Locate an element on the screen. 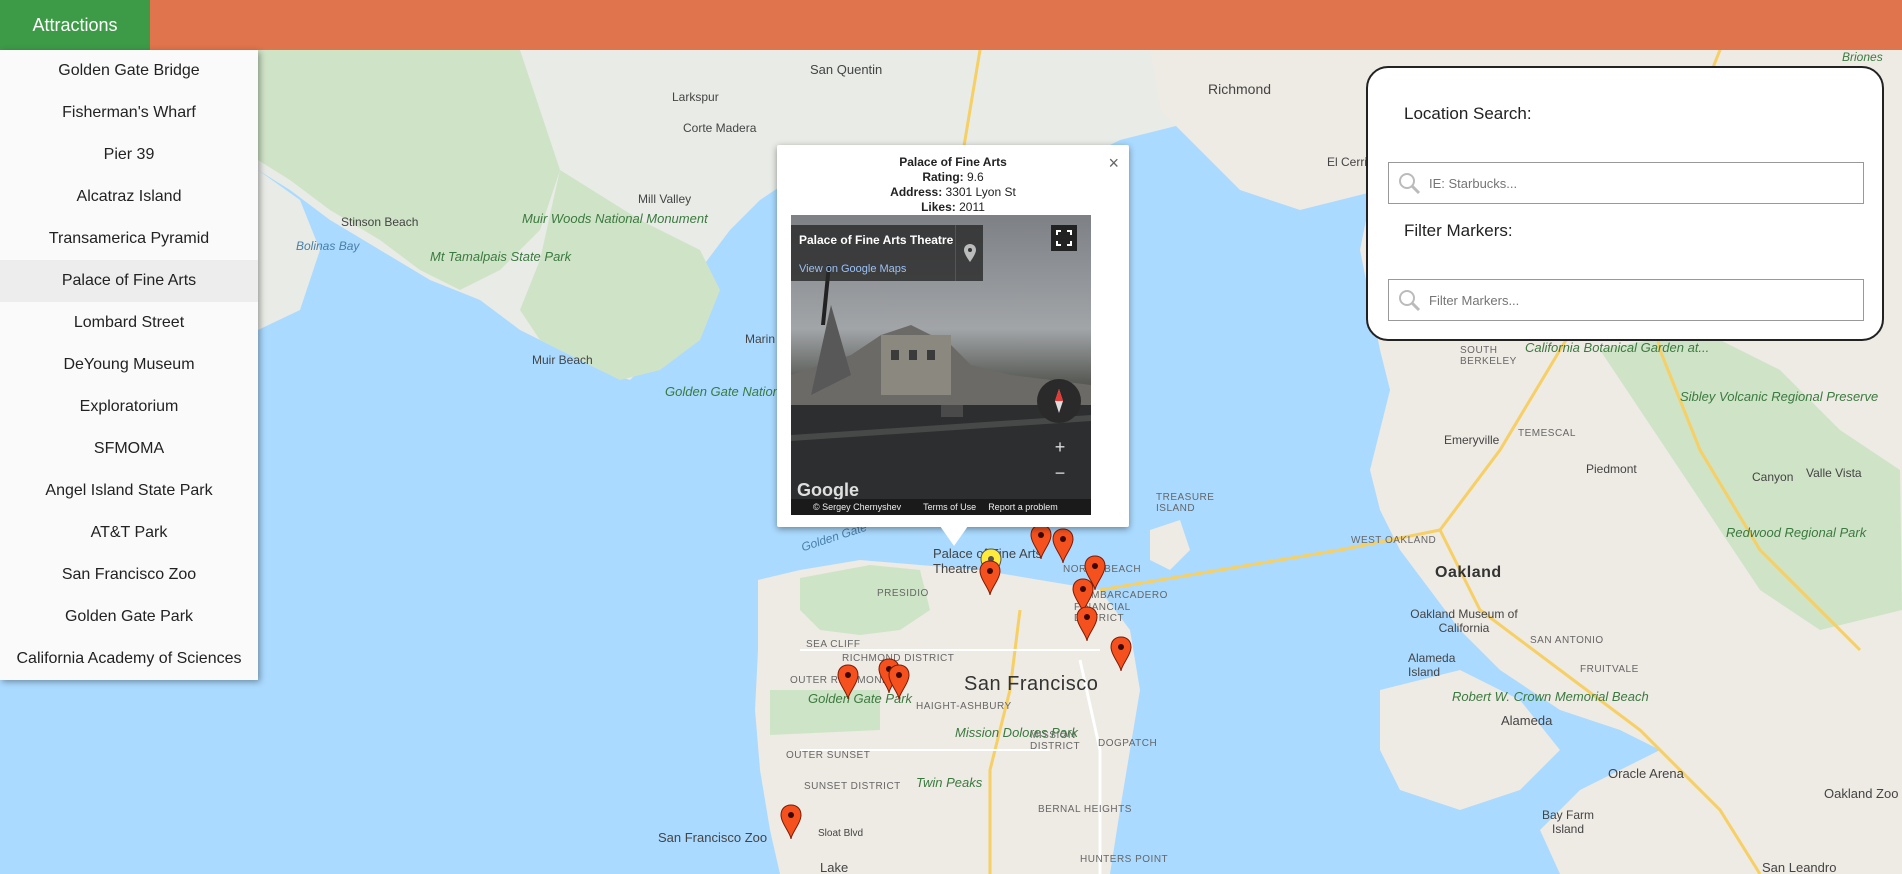 This screenshot has height=874, width=1902. info-title: Palace of Fine Arts is located at coordinates (953, 162).